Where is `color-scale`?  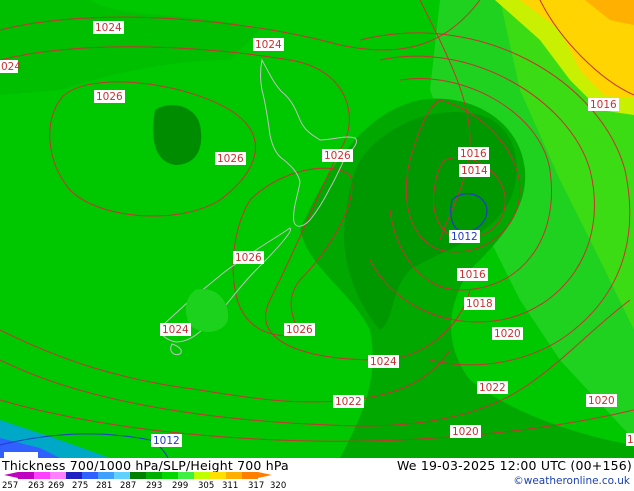 color-scale is located at coordinates (138, 475).